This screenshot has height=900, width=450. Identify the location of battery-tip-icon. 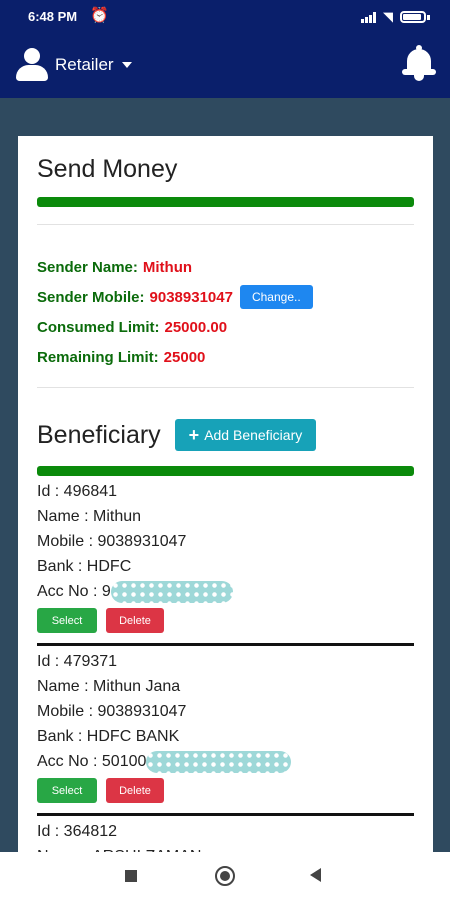
(428, 17).